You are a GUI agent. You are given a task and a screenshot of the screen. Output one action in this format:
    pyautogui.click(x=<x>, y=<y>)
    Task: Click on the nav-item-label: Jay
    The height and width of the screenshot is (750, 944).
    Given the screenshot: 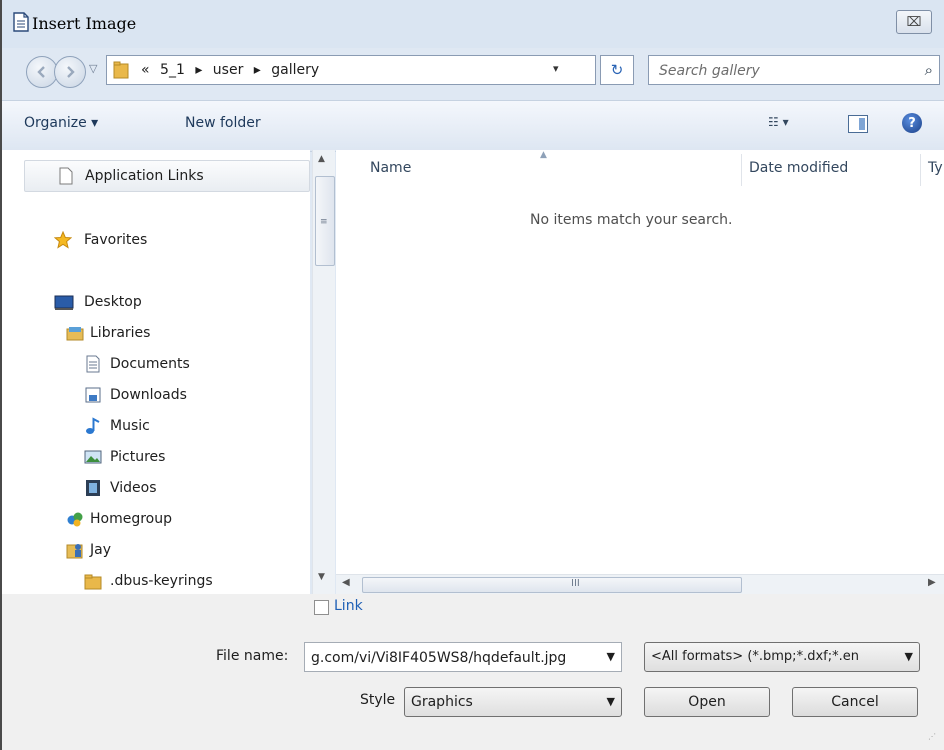 What is the action you would take?
    pyautogui.click(x=100, y=550)
    